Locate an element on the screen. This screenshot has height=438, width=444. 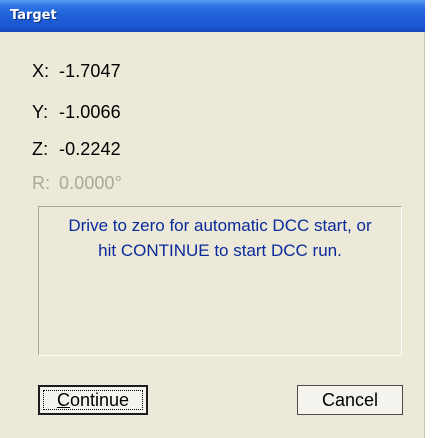
window-title: Target is located at coordinates (33, 15).